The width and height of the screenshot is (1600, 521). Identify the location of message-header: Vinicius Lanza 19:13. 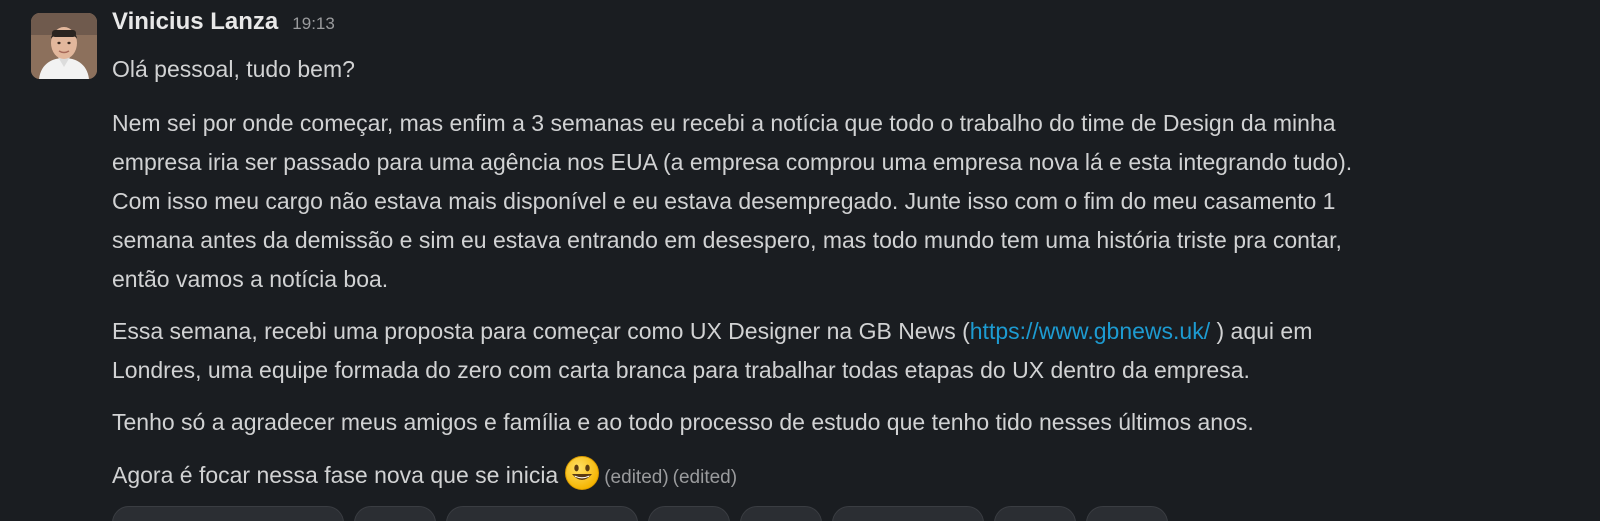
(837, 28).